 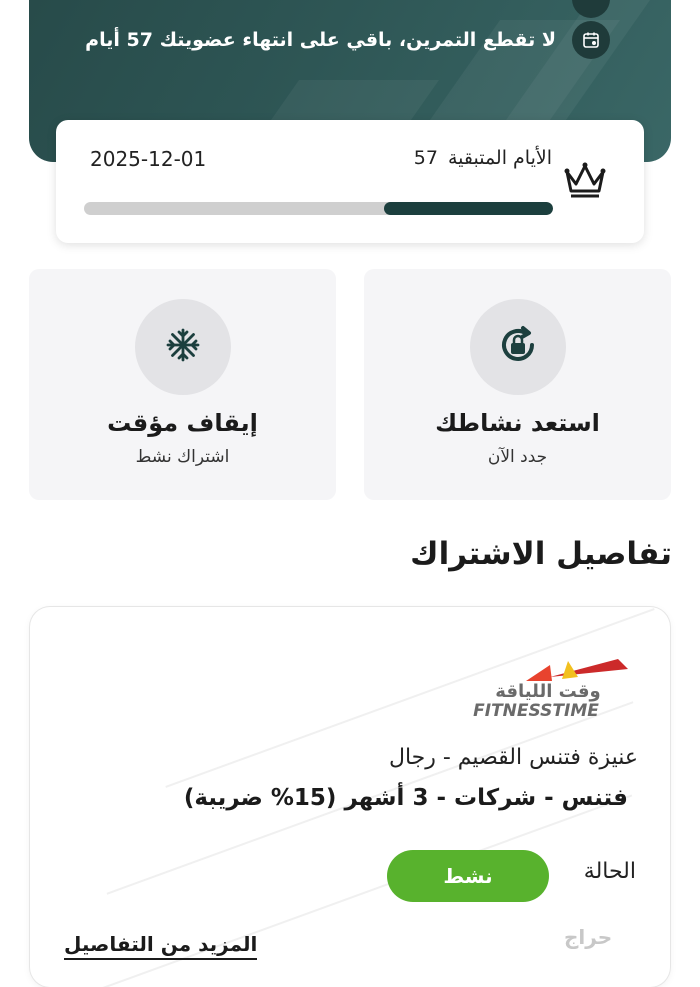 What do you see at coordinates (468, 876) in the screenshot?
I see `status-badge: نشط` at bounding box center [468, 876].